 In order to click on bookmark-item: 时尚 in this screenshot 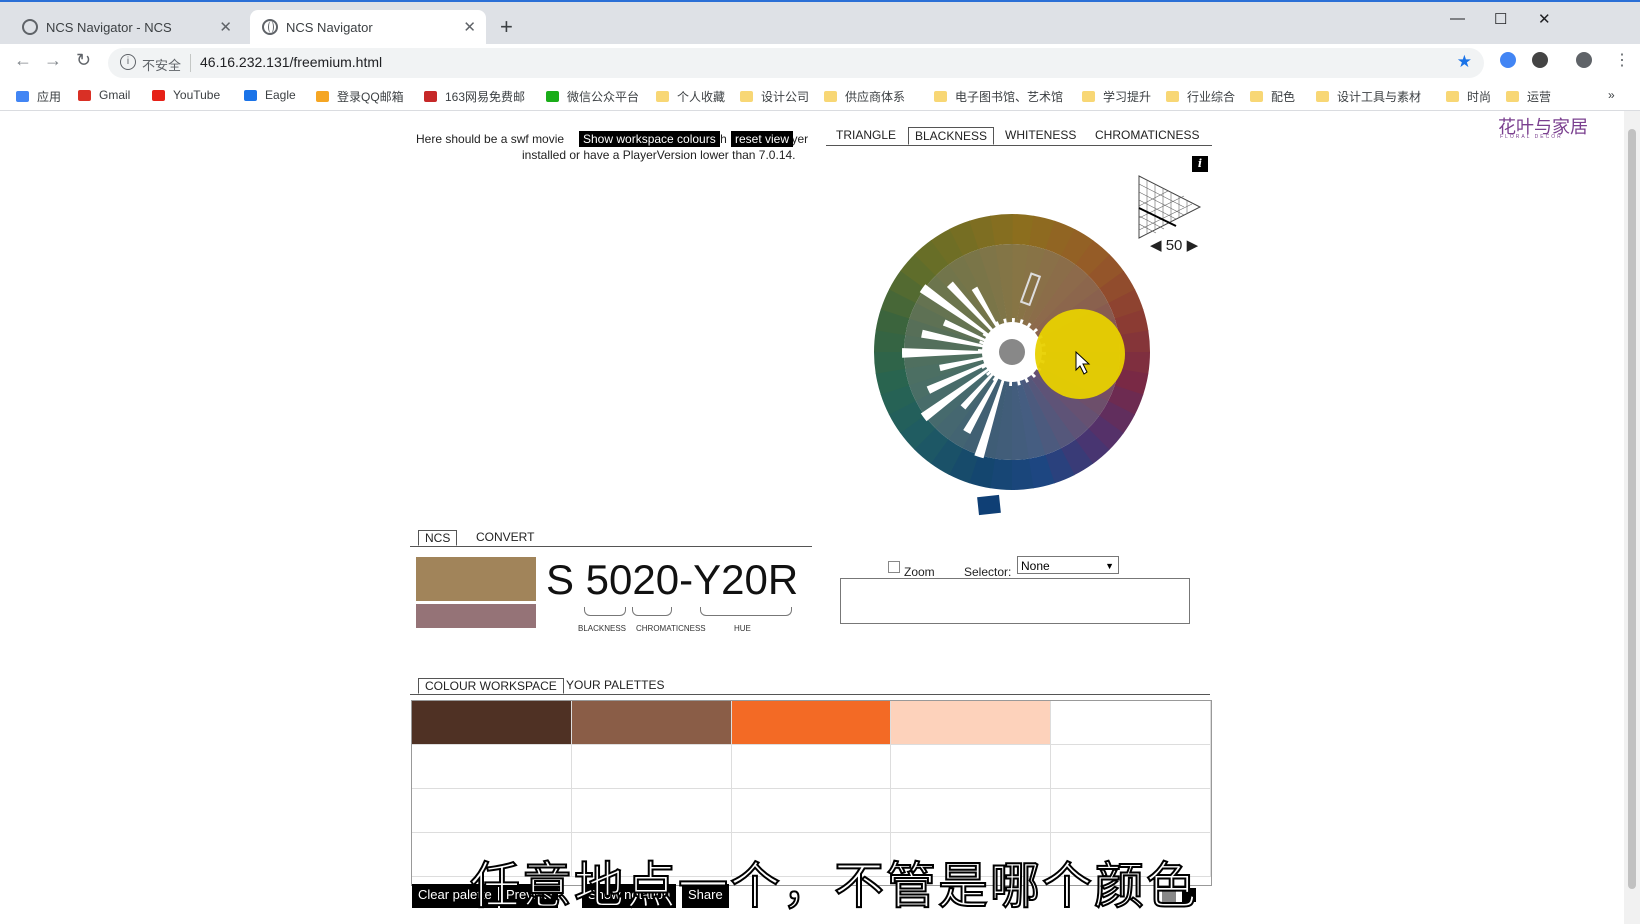, I will do `click(1468, 96)`.